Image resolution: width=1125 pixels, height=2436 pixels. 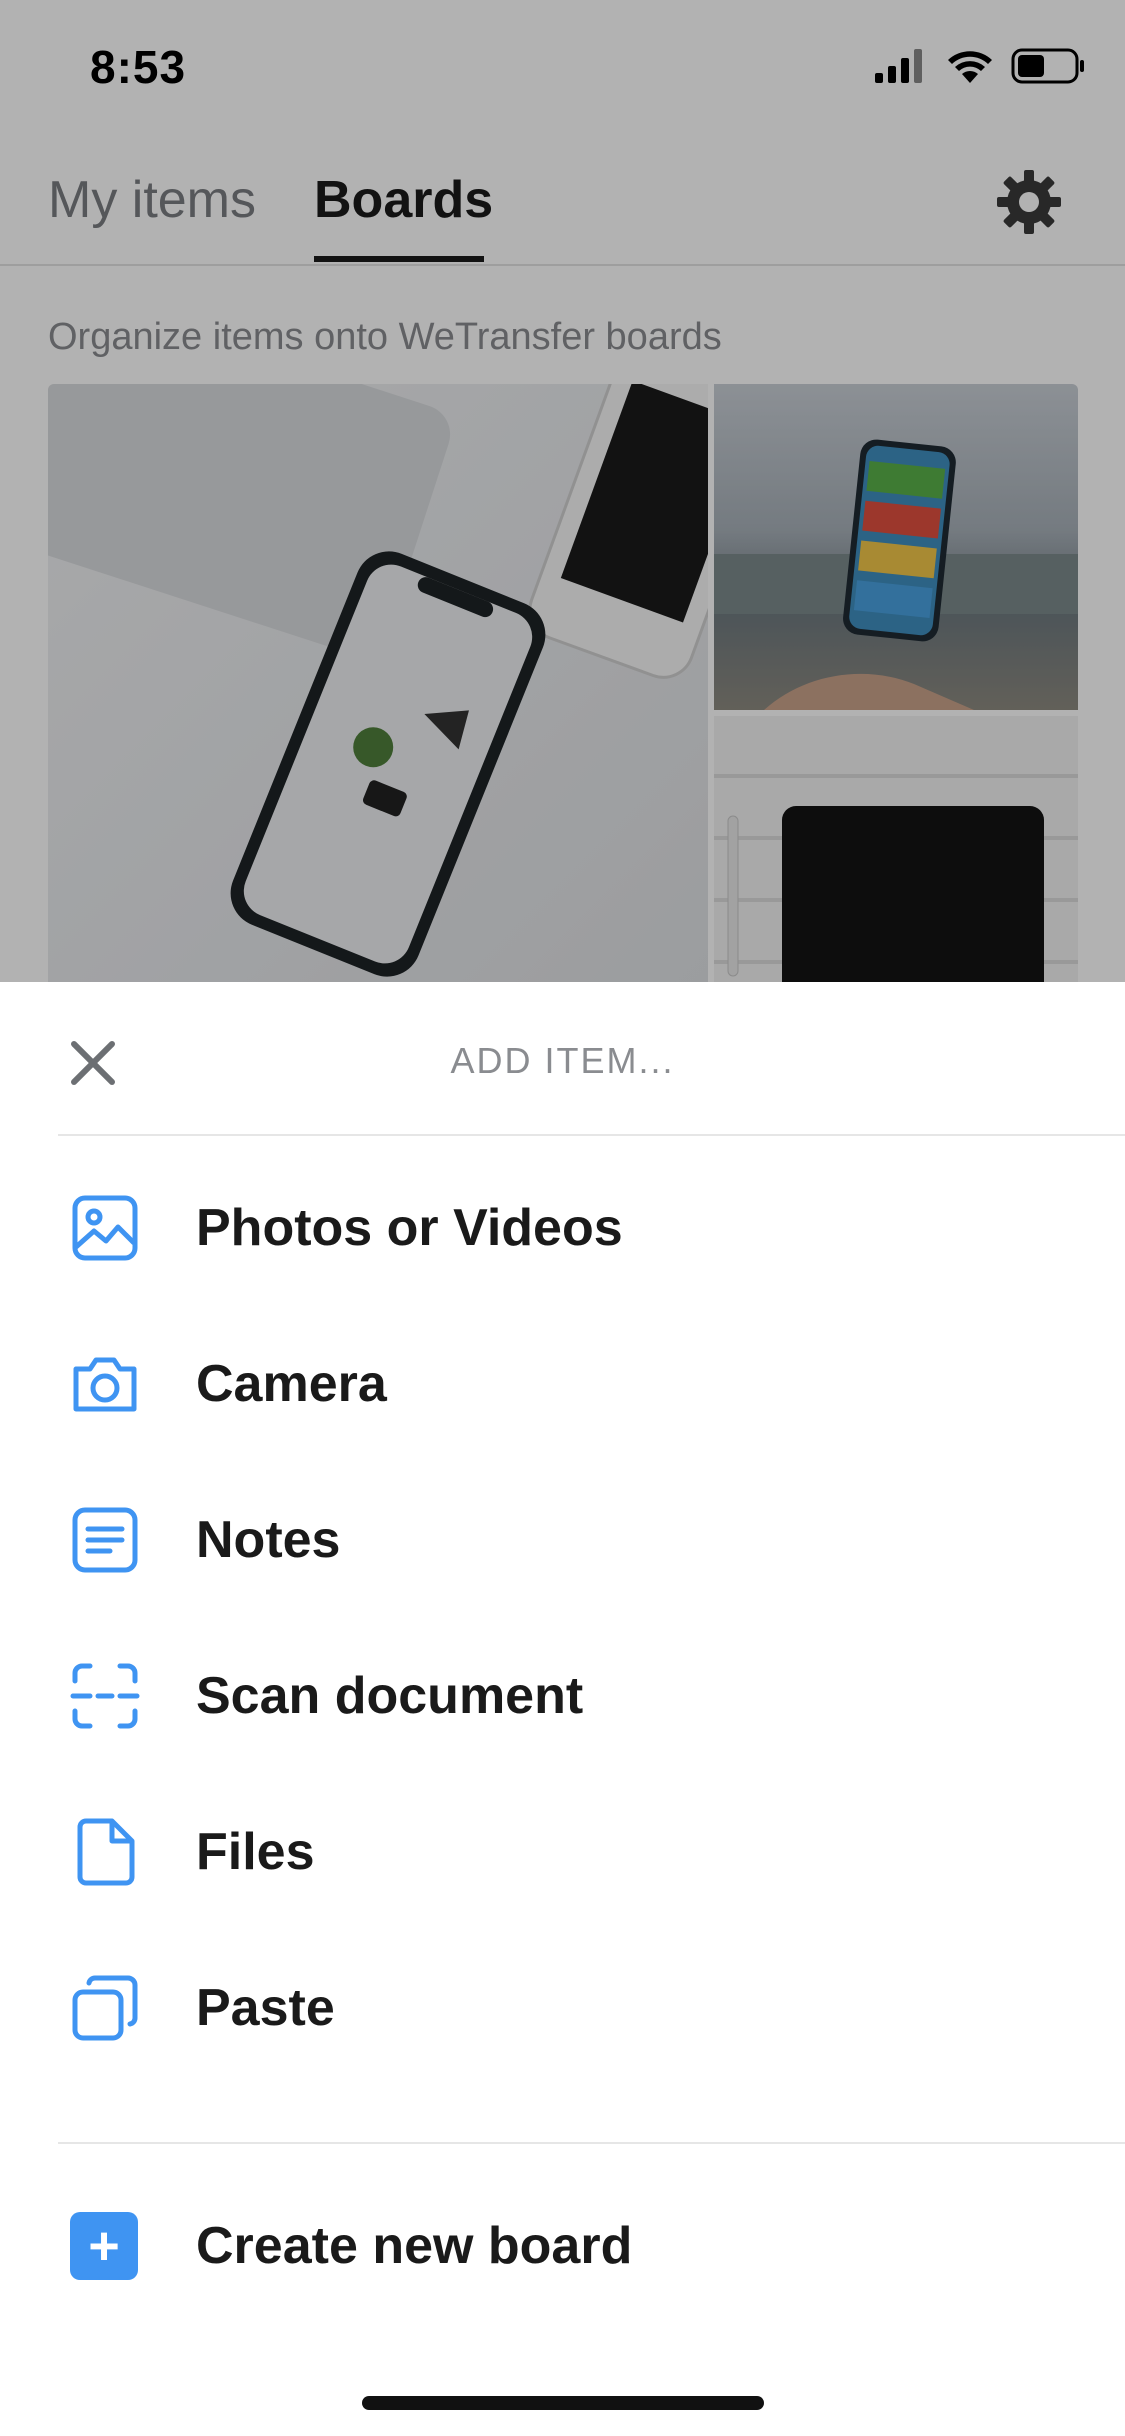 What do you see at coordinates (104, 2246) in the screenshot?
I see `plus-icon: +` at bounding box center [104, 2246].